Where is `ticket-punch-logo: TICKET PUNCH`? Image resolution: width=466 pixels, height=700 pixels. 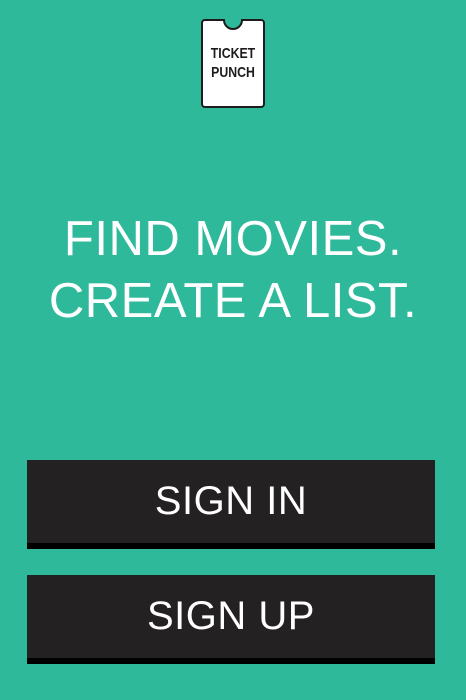 ticket-punch-logo: TICKET PUNCH is located at coordinates (233, 63).